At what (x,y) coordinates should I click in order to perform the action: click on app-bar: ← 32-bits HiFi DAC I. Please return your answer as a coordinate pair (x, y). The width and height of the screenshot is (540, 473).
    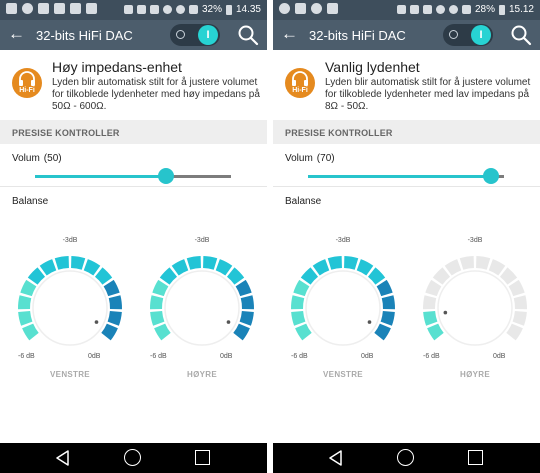
    Looking at the image, I should click on (406, 35).